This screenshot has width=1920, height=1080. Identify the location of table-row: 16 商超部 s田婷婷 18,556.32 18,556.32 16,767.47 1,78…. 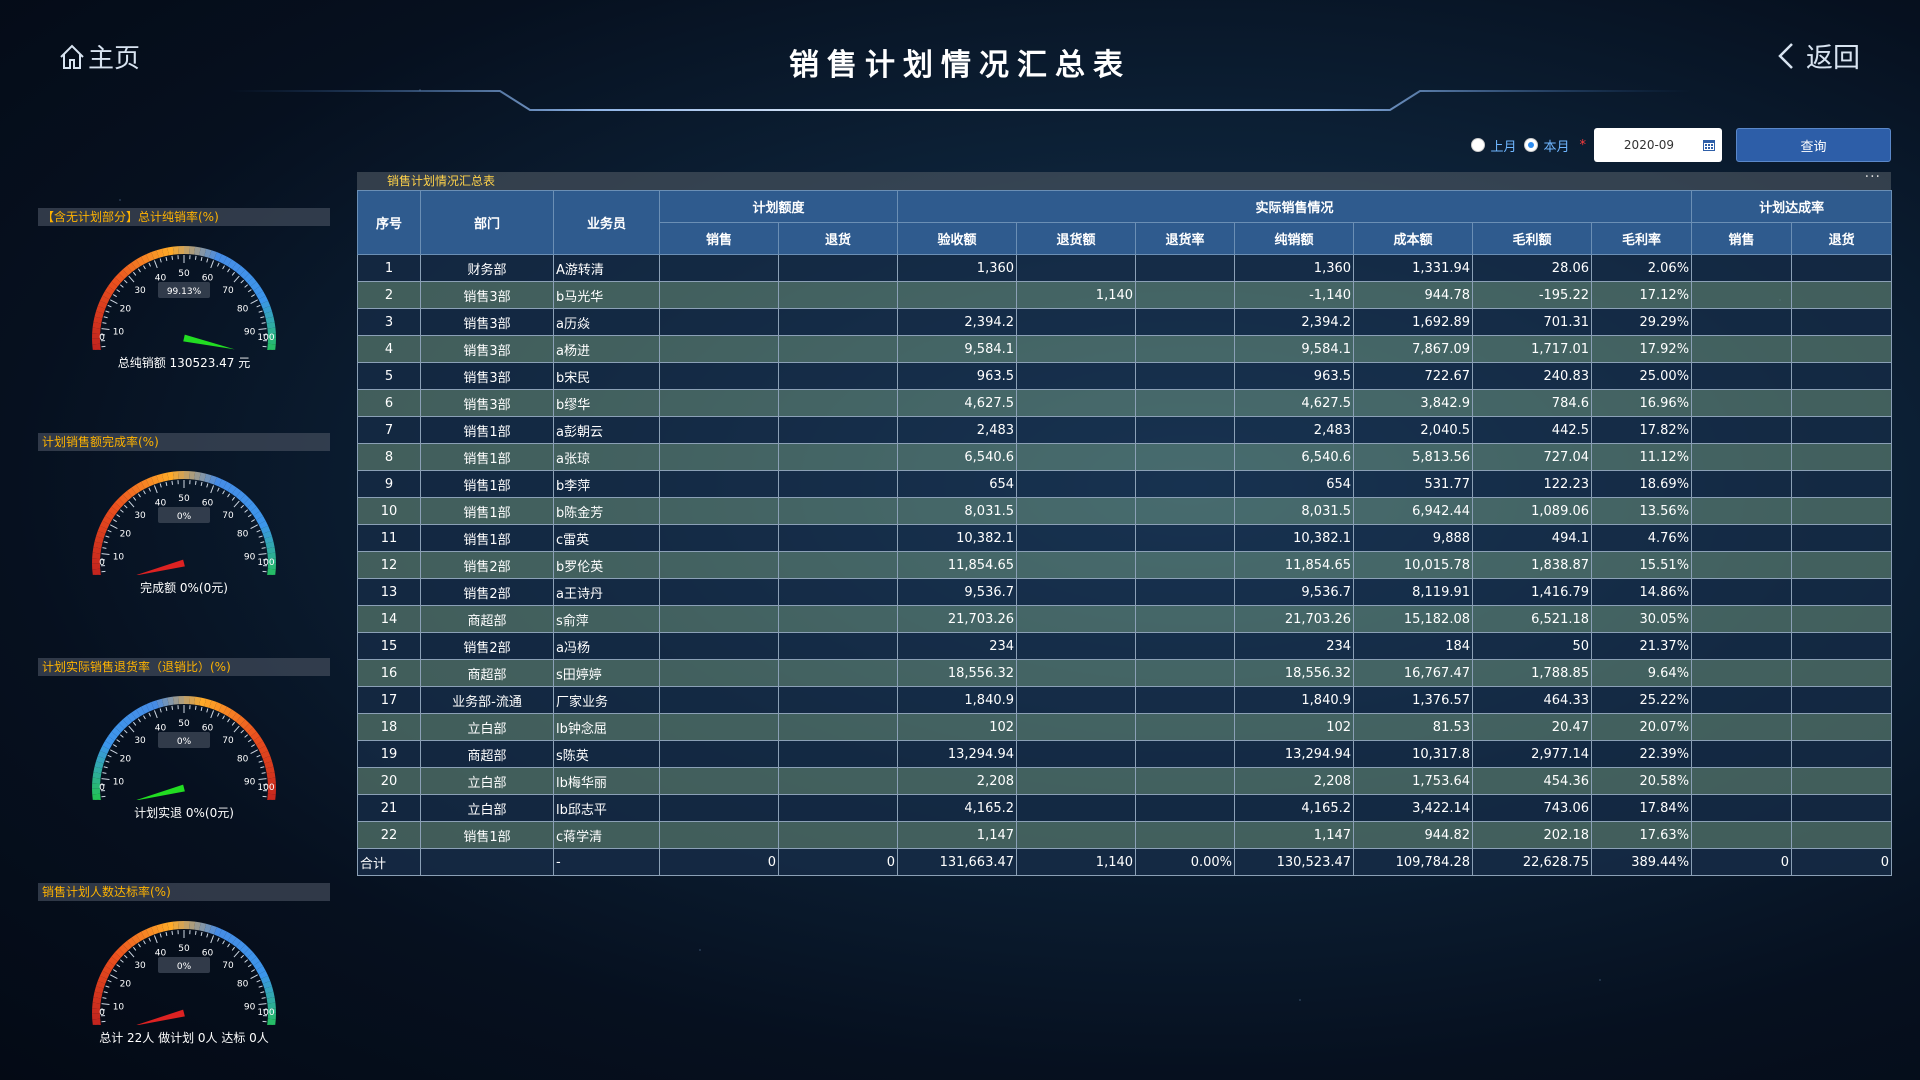
(1125, 673).